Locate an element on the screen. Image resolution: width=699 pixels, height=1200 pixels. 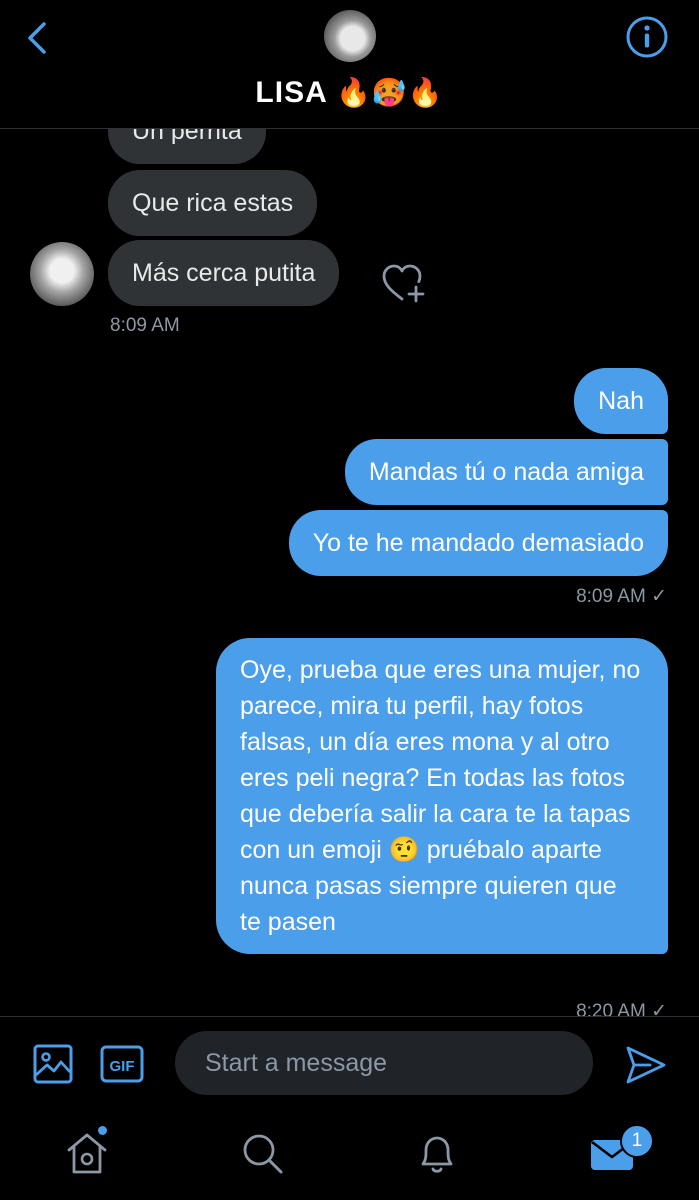
home-activity-dot is located at coordinates (102, 1130).